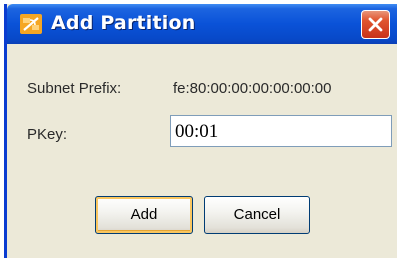  Describe the element at coordinates (31, 24) in the screenshot. I see `partition-app-icon` at that location.